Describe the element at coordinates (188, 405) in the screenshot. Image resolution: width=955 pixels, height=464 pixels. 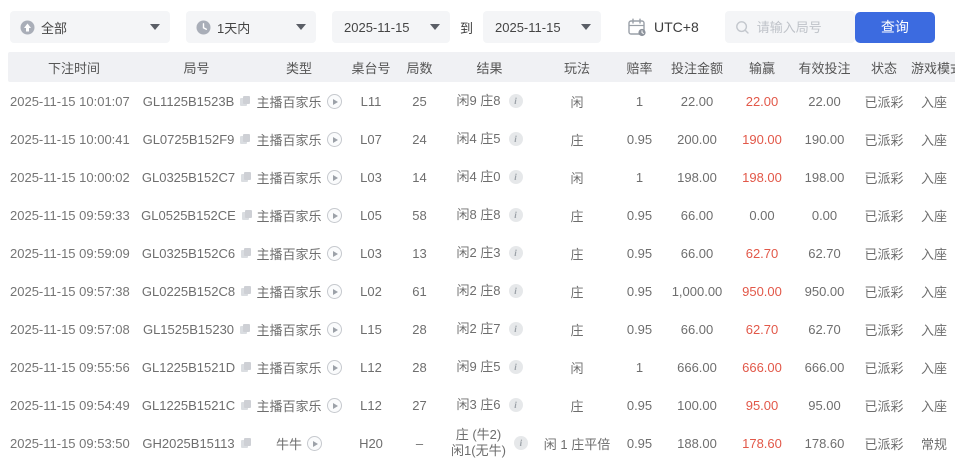
I see `round-id-value: GL1225B1521C` at that location.